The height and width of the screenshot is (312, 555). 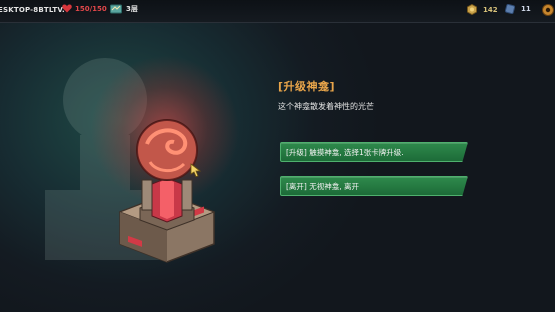 I want to click on floor-value: 3层, so click(x=132, y=9).